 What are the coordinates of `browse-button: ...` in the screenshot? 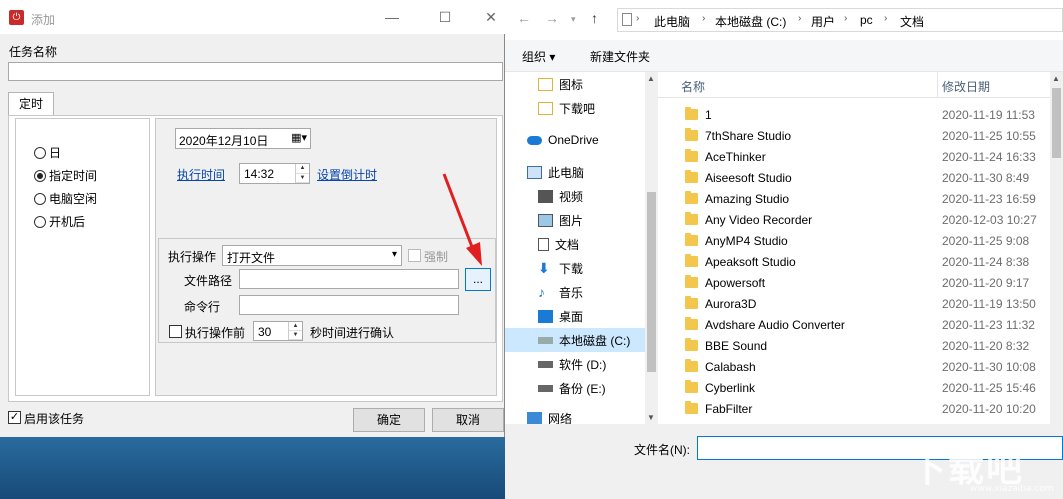 It's located at (478, 279).